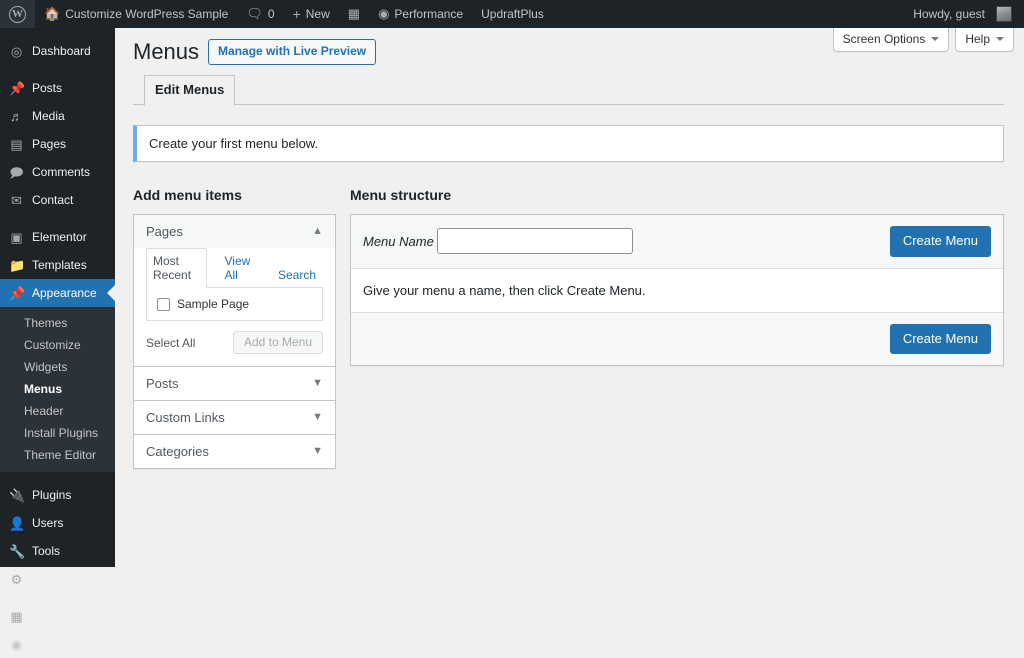 The width and height of the screenshot is (1024, 658). What do you see at coordinates (177, 452) in the screenshot?
I see `accordion-title-categories: Categories` at bounding box center [177, 452].